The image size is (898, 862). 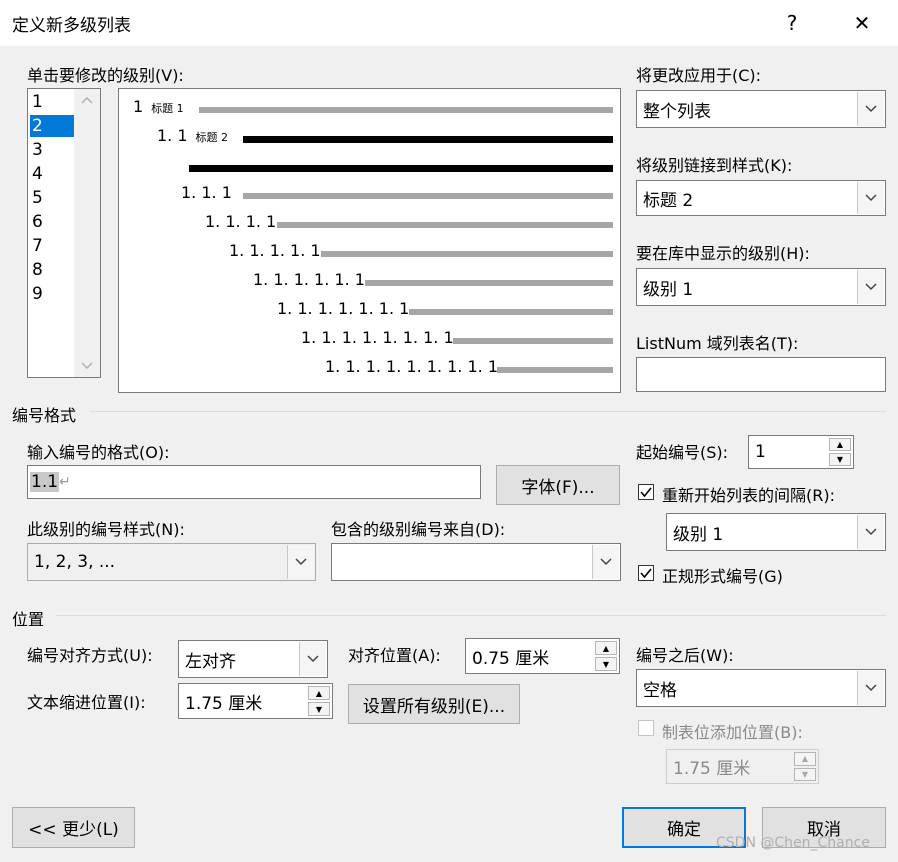 What do you see at coordinates (542, 656) in the screenshot?
I see `aligned-at-spinner: 0.75 厘米 ▲ ▼` at bounding box center [542, 656].